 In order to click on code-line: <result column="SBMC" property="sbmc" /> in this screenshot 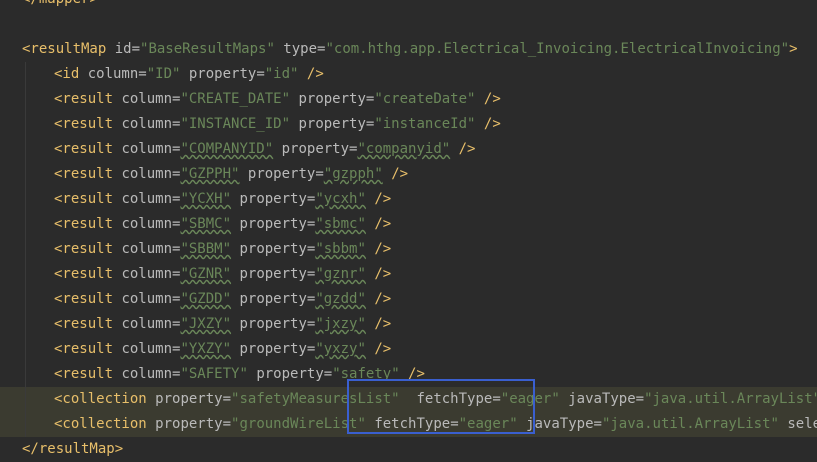, I will do `click(408, 224)`.